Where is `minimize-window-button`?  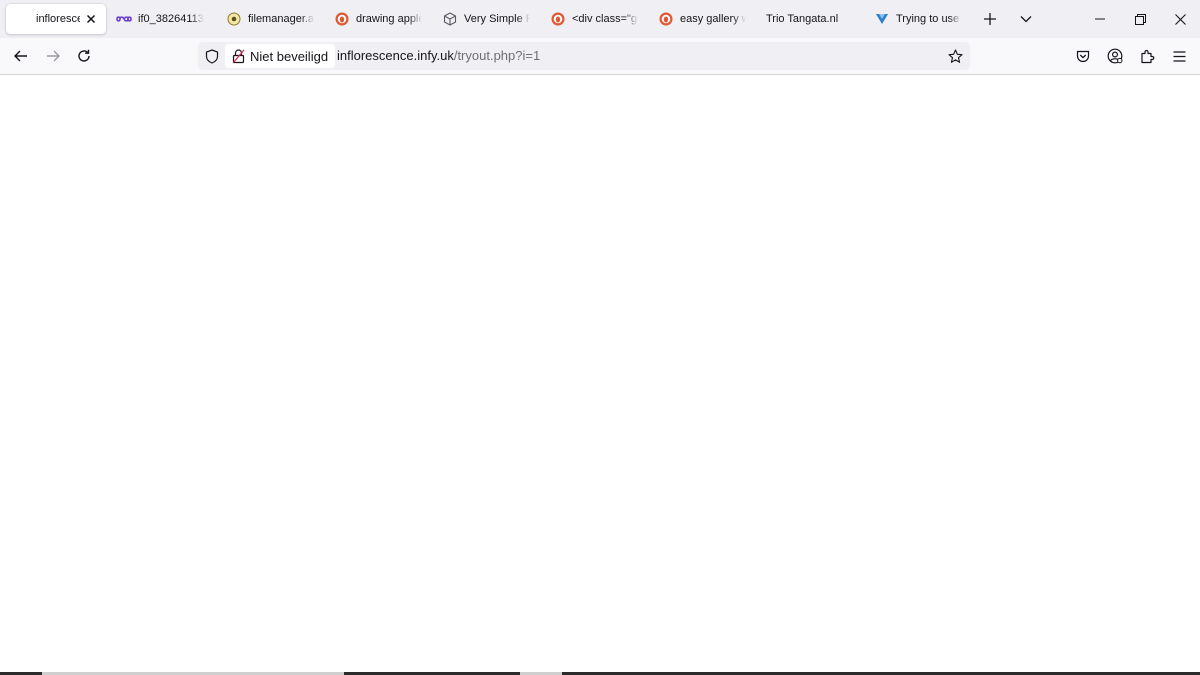 minimize-window-button is located at coordinates (1100, 19).